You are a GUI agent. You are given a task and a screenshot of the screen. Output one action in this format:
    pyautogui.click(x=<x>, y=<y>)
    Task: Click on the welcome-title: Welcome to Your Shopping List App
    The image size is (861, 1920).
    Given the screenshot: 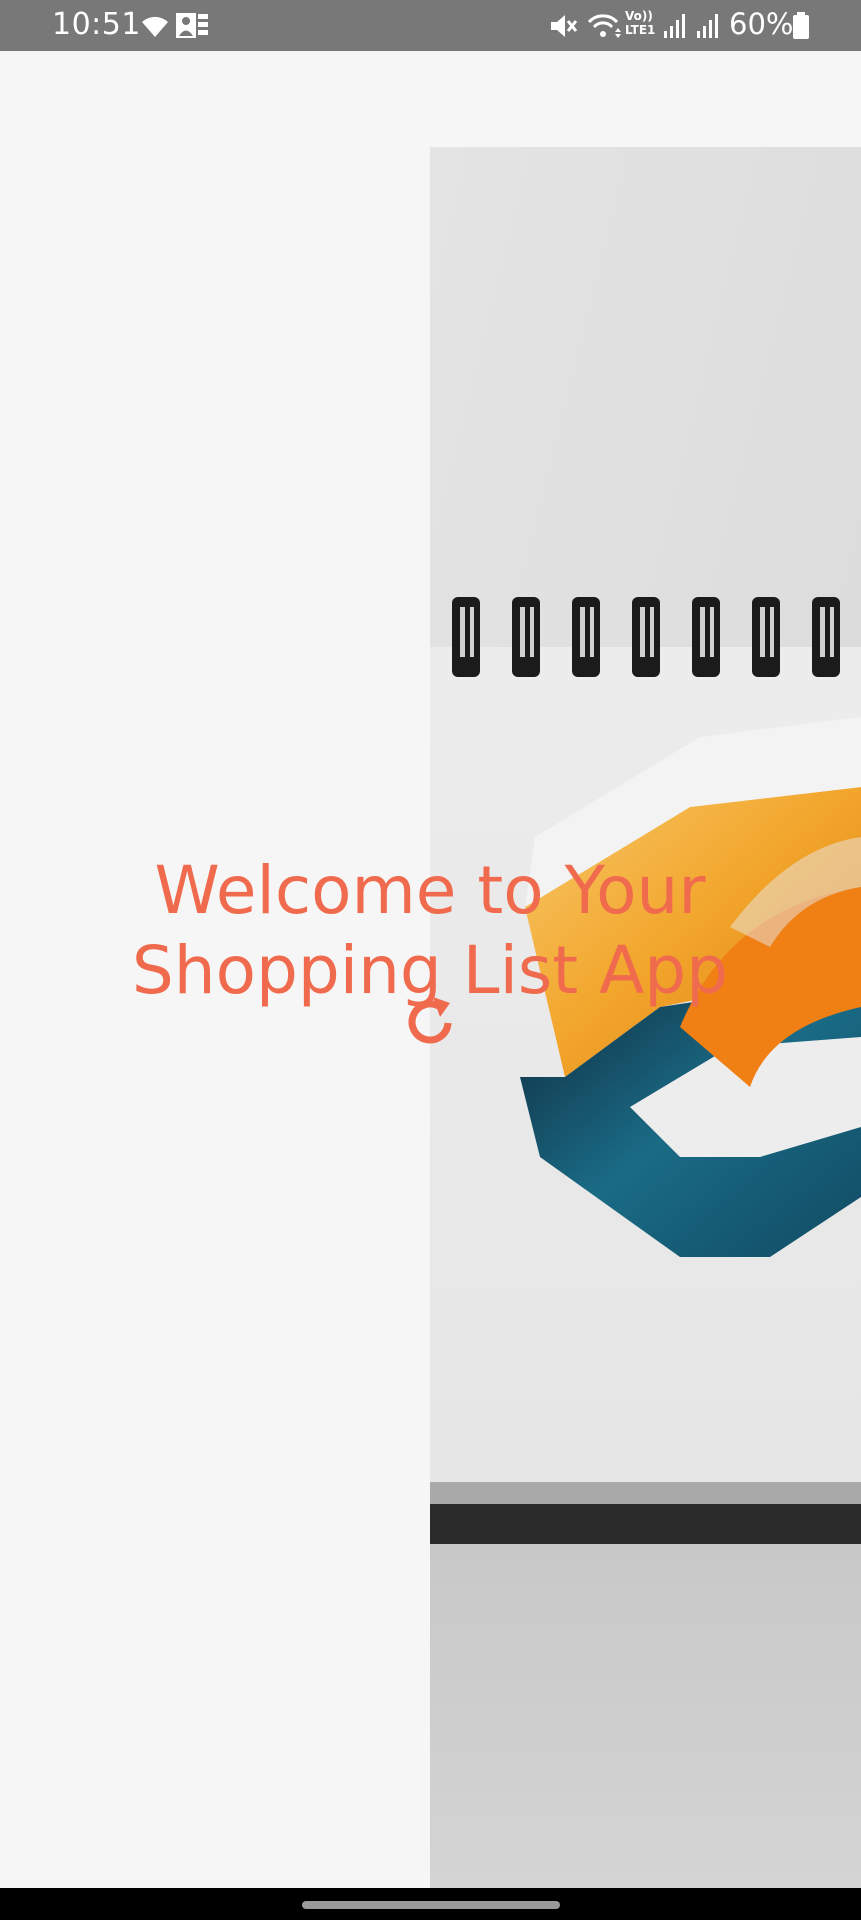 What is the action you would take?
    pyautogui.click(x=430, y=930)
    